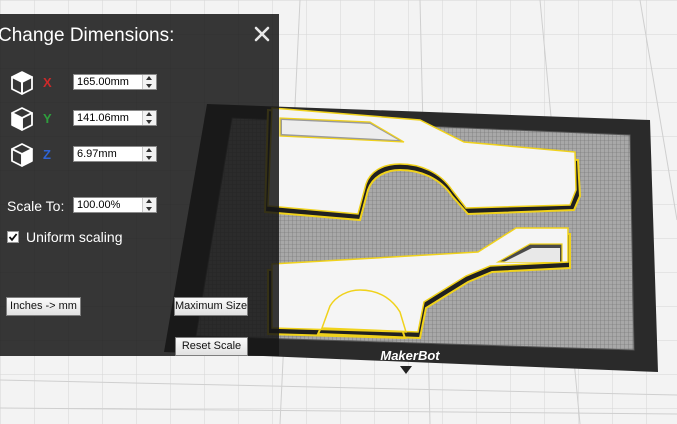  Describe the element at coordinates (87, 35) in the screenshot. I see `panel-title: Change Dimensions:` at that location.